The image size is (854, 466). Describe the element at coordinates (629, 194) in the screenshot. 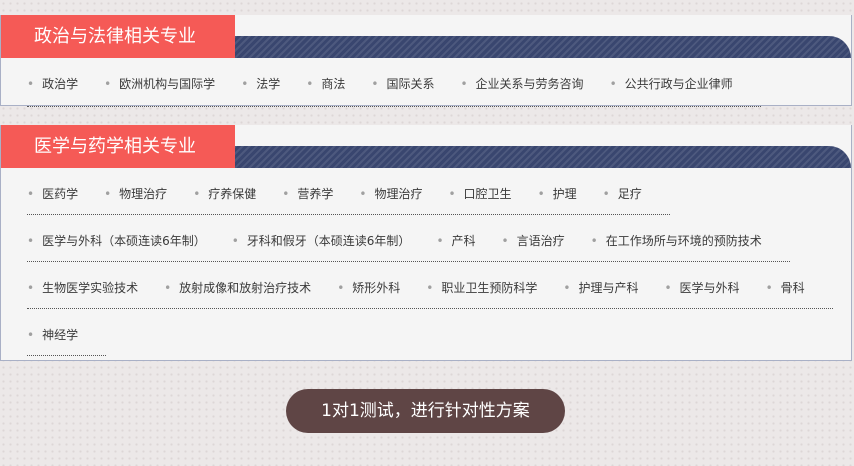

I see `major-label: 足疗` at that location.